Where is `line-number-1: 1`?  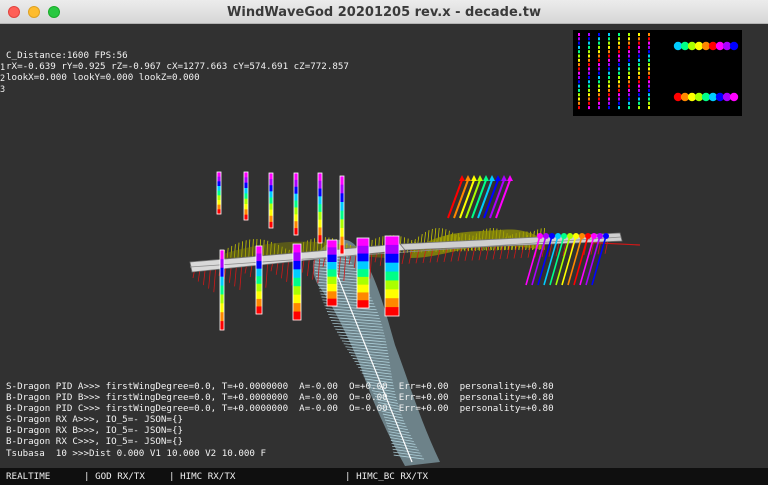
line-number-1: 1 is located at coordinates (3, 68).